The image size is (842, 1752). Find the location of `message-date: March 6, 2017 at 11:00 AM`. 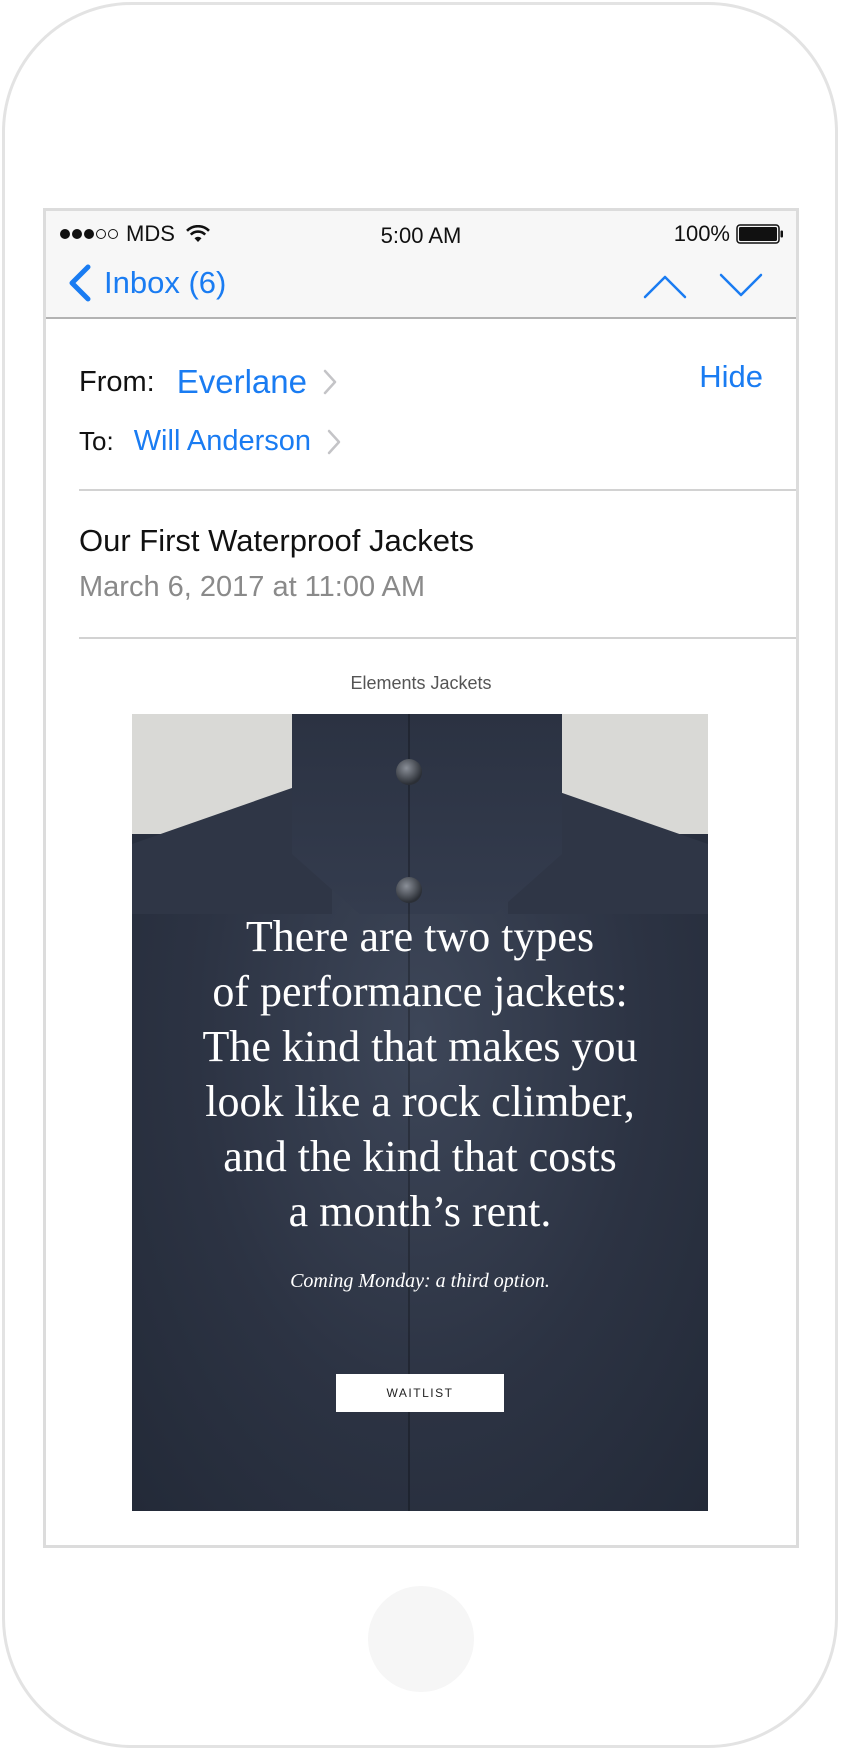

message-date: March 6, 2017 at 11:00 AM is located at coordinates (252, 587).